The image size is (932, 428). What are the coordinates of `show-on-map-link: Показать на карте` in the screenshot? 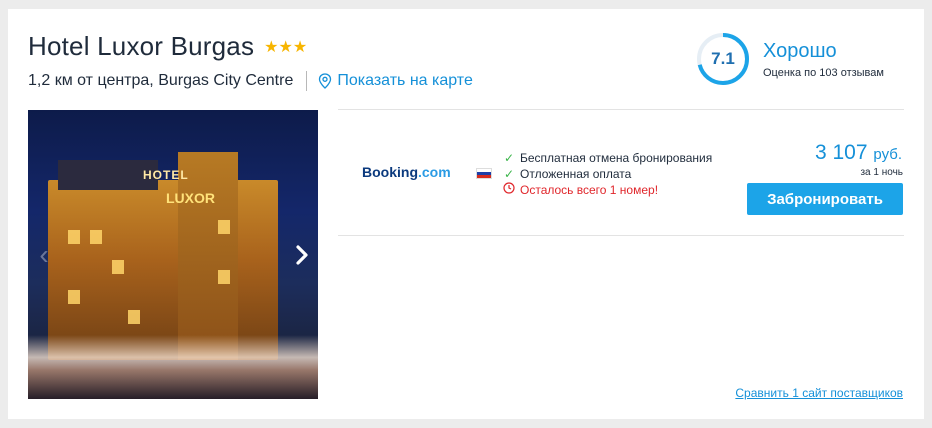 It's located at (395, 81).